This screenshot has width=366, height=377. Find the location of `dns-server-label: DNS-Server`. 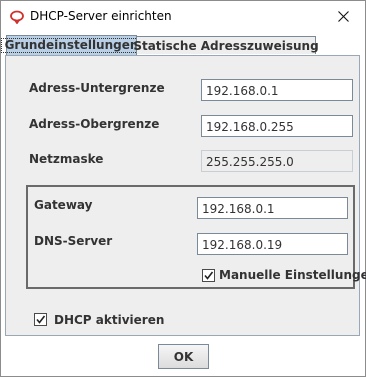

dns-server-label: DNS-Server is located at coordinates (73, 241).